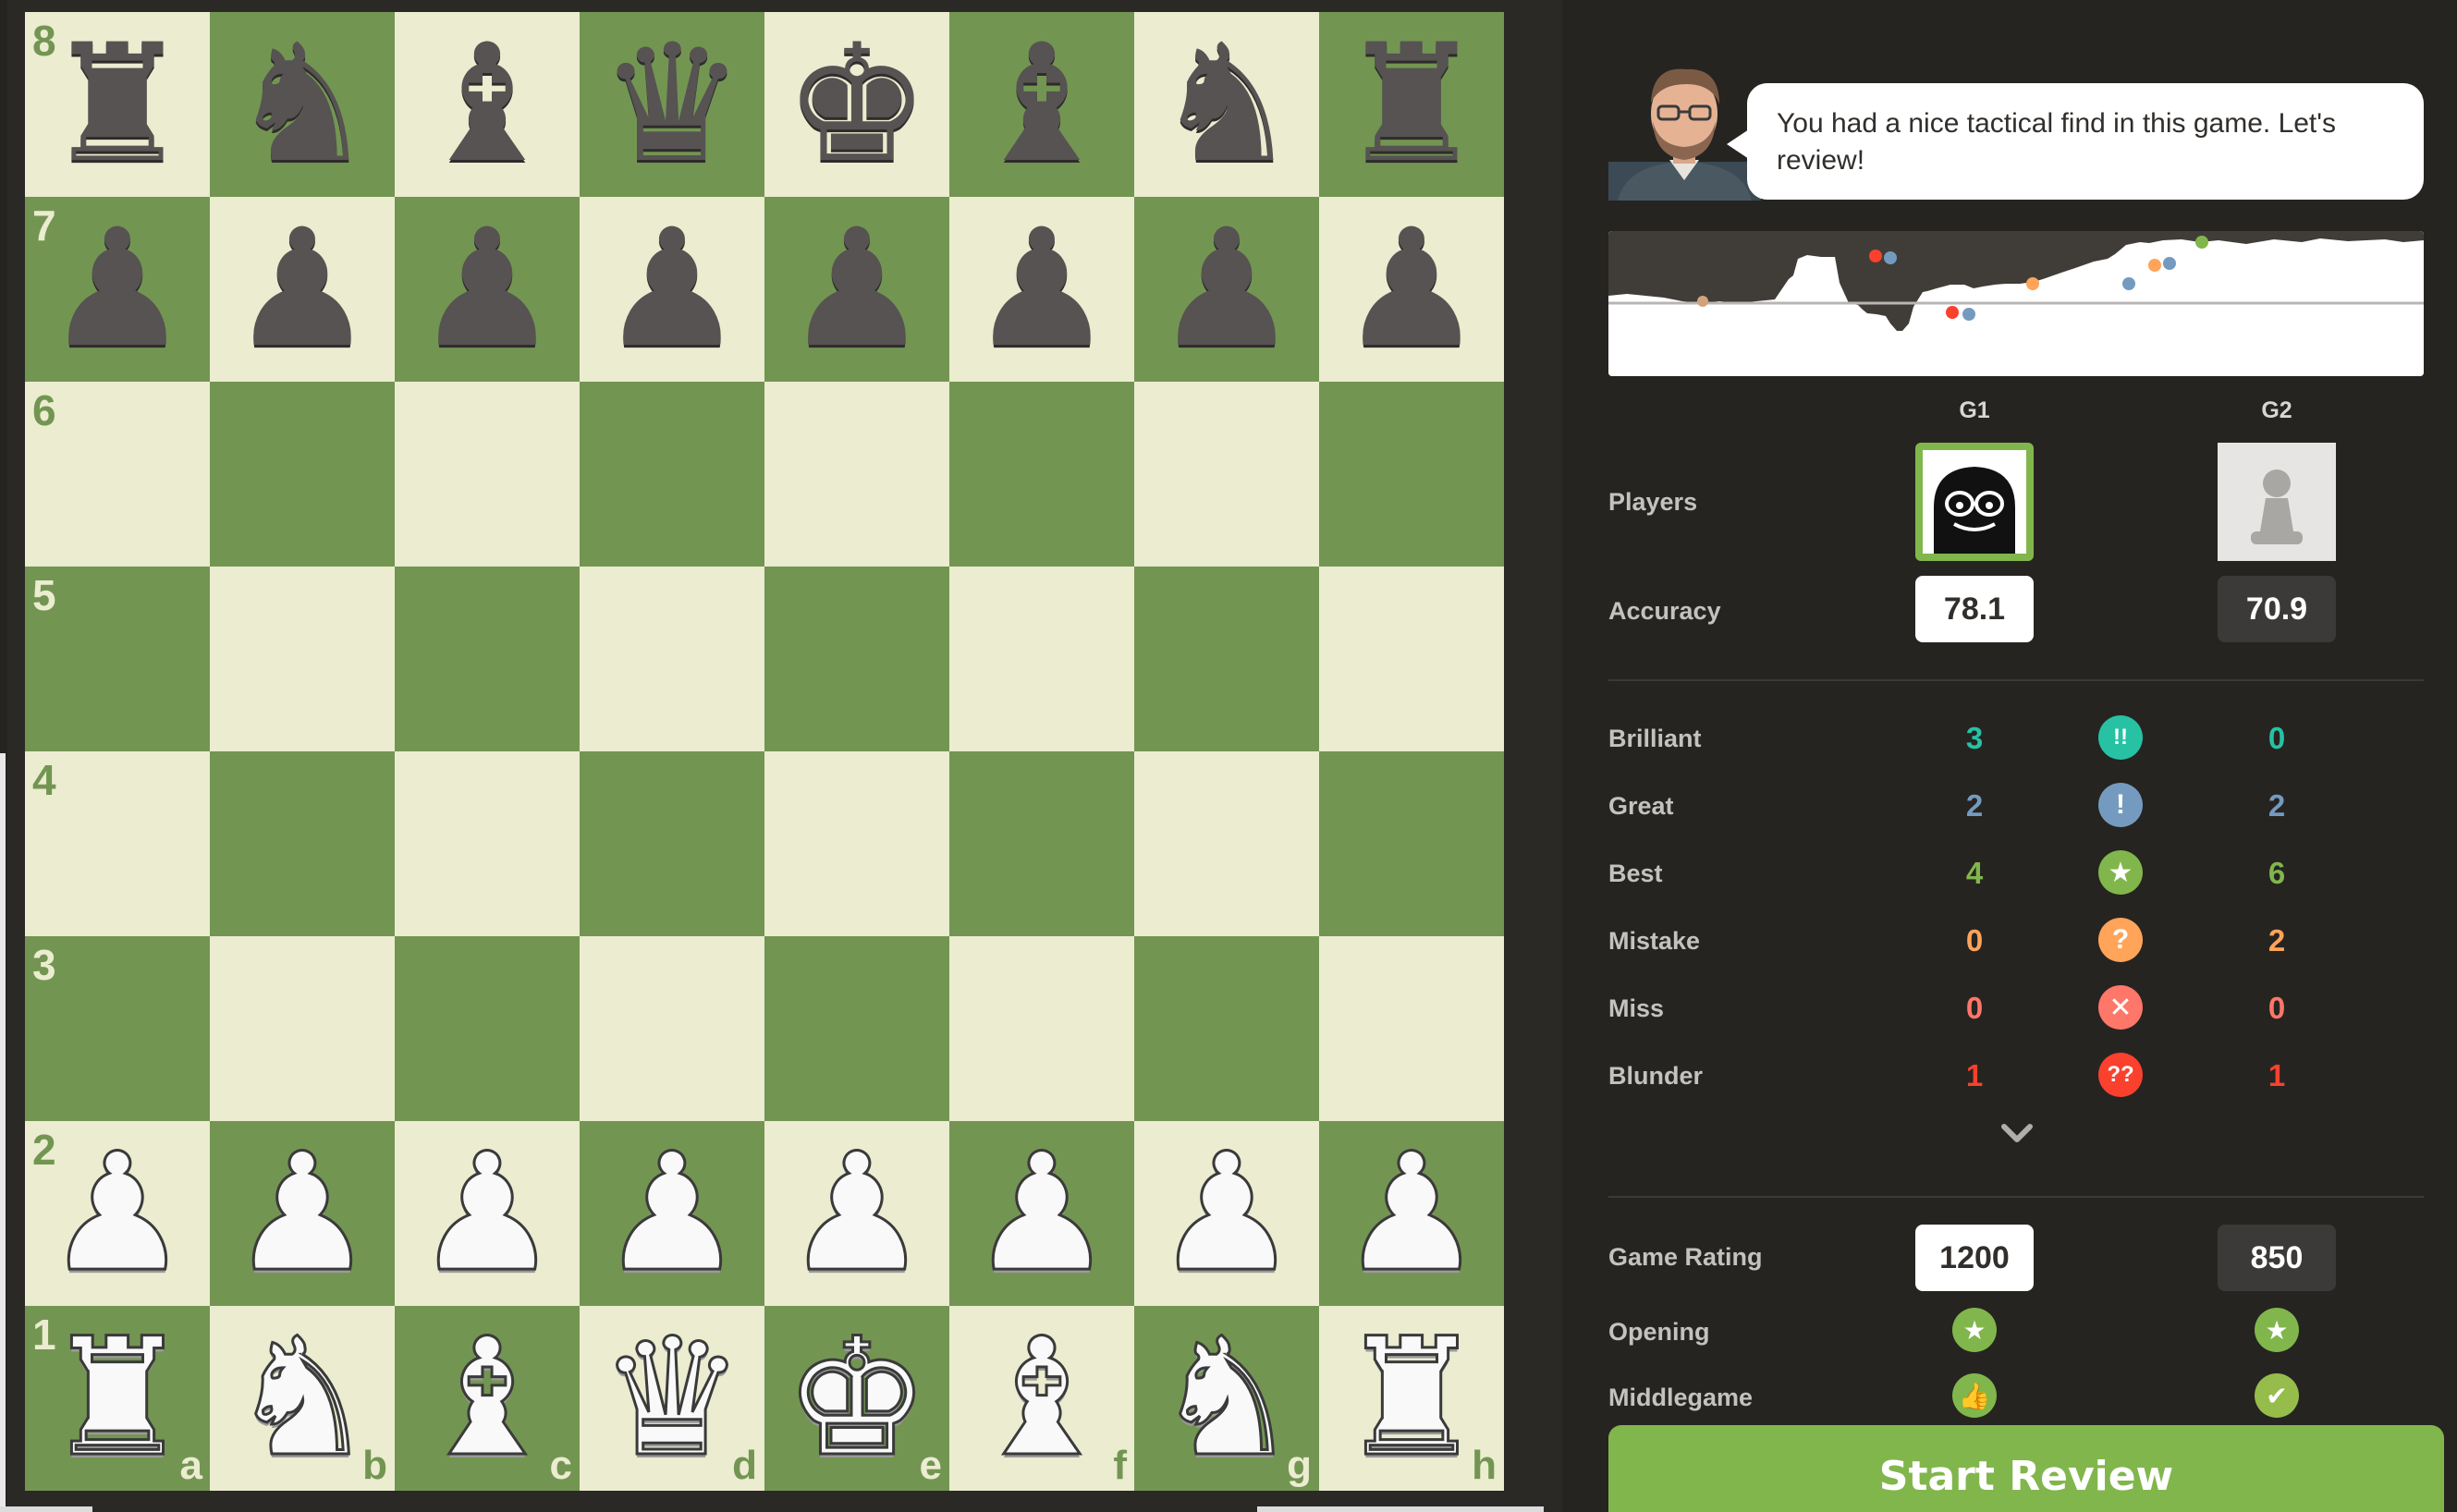  What do you see at coordinates (1411, 1029) in the screenshot?
I see `square-h3` at bounding box center [1411, 1029].